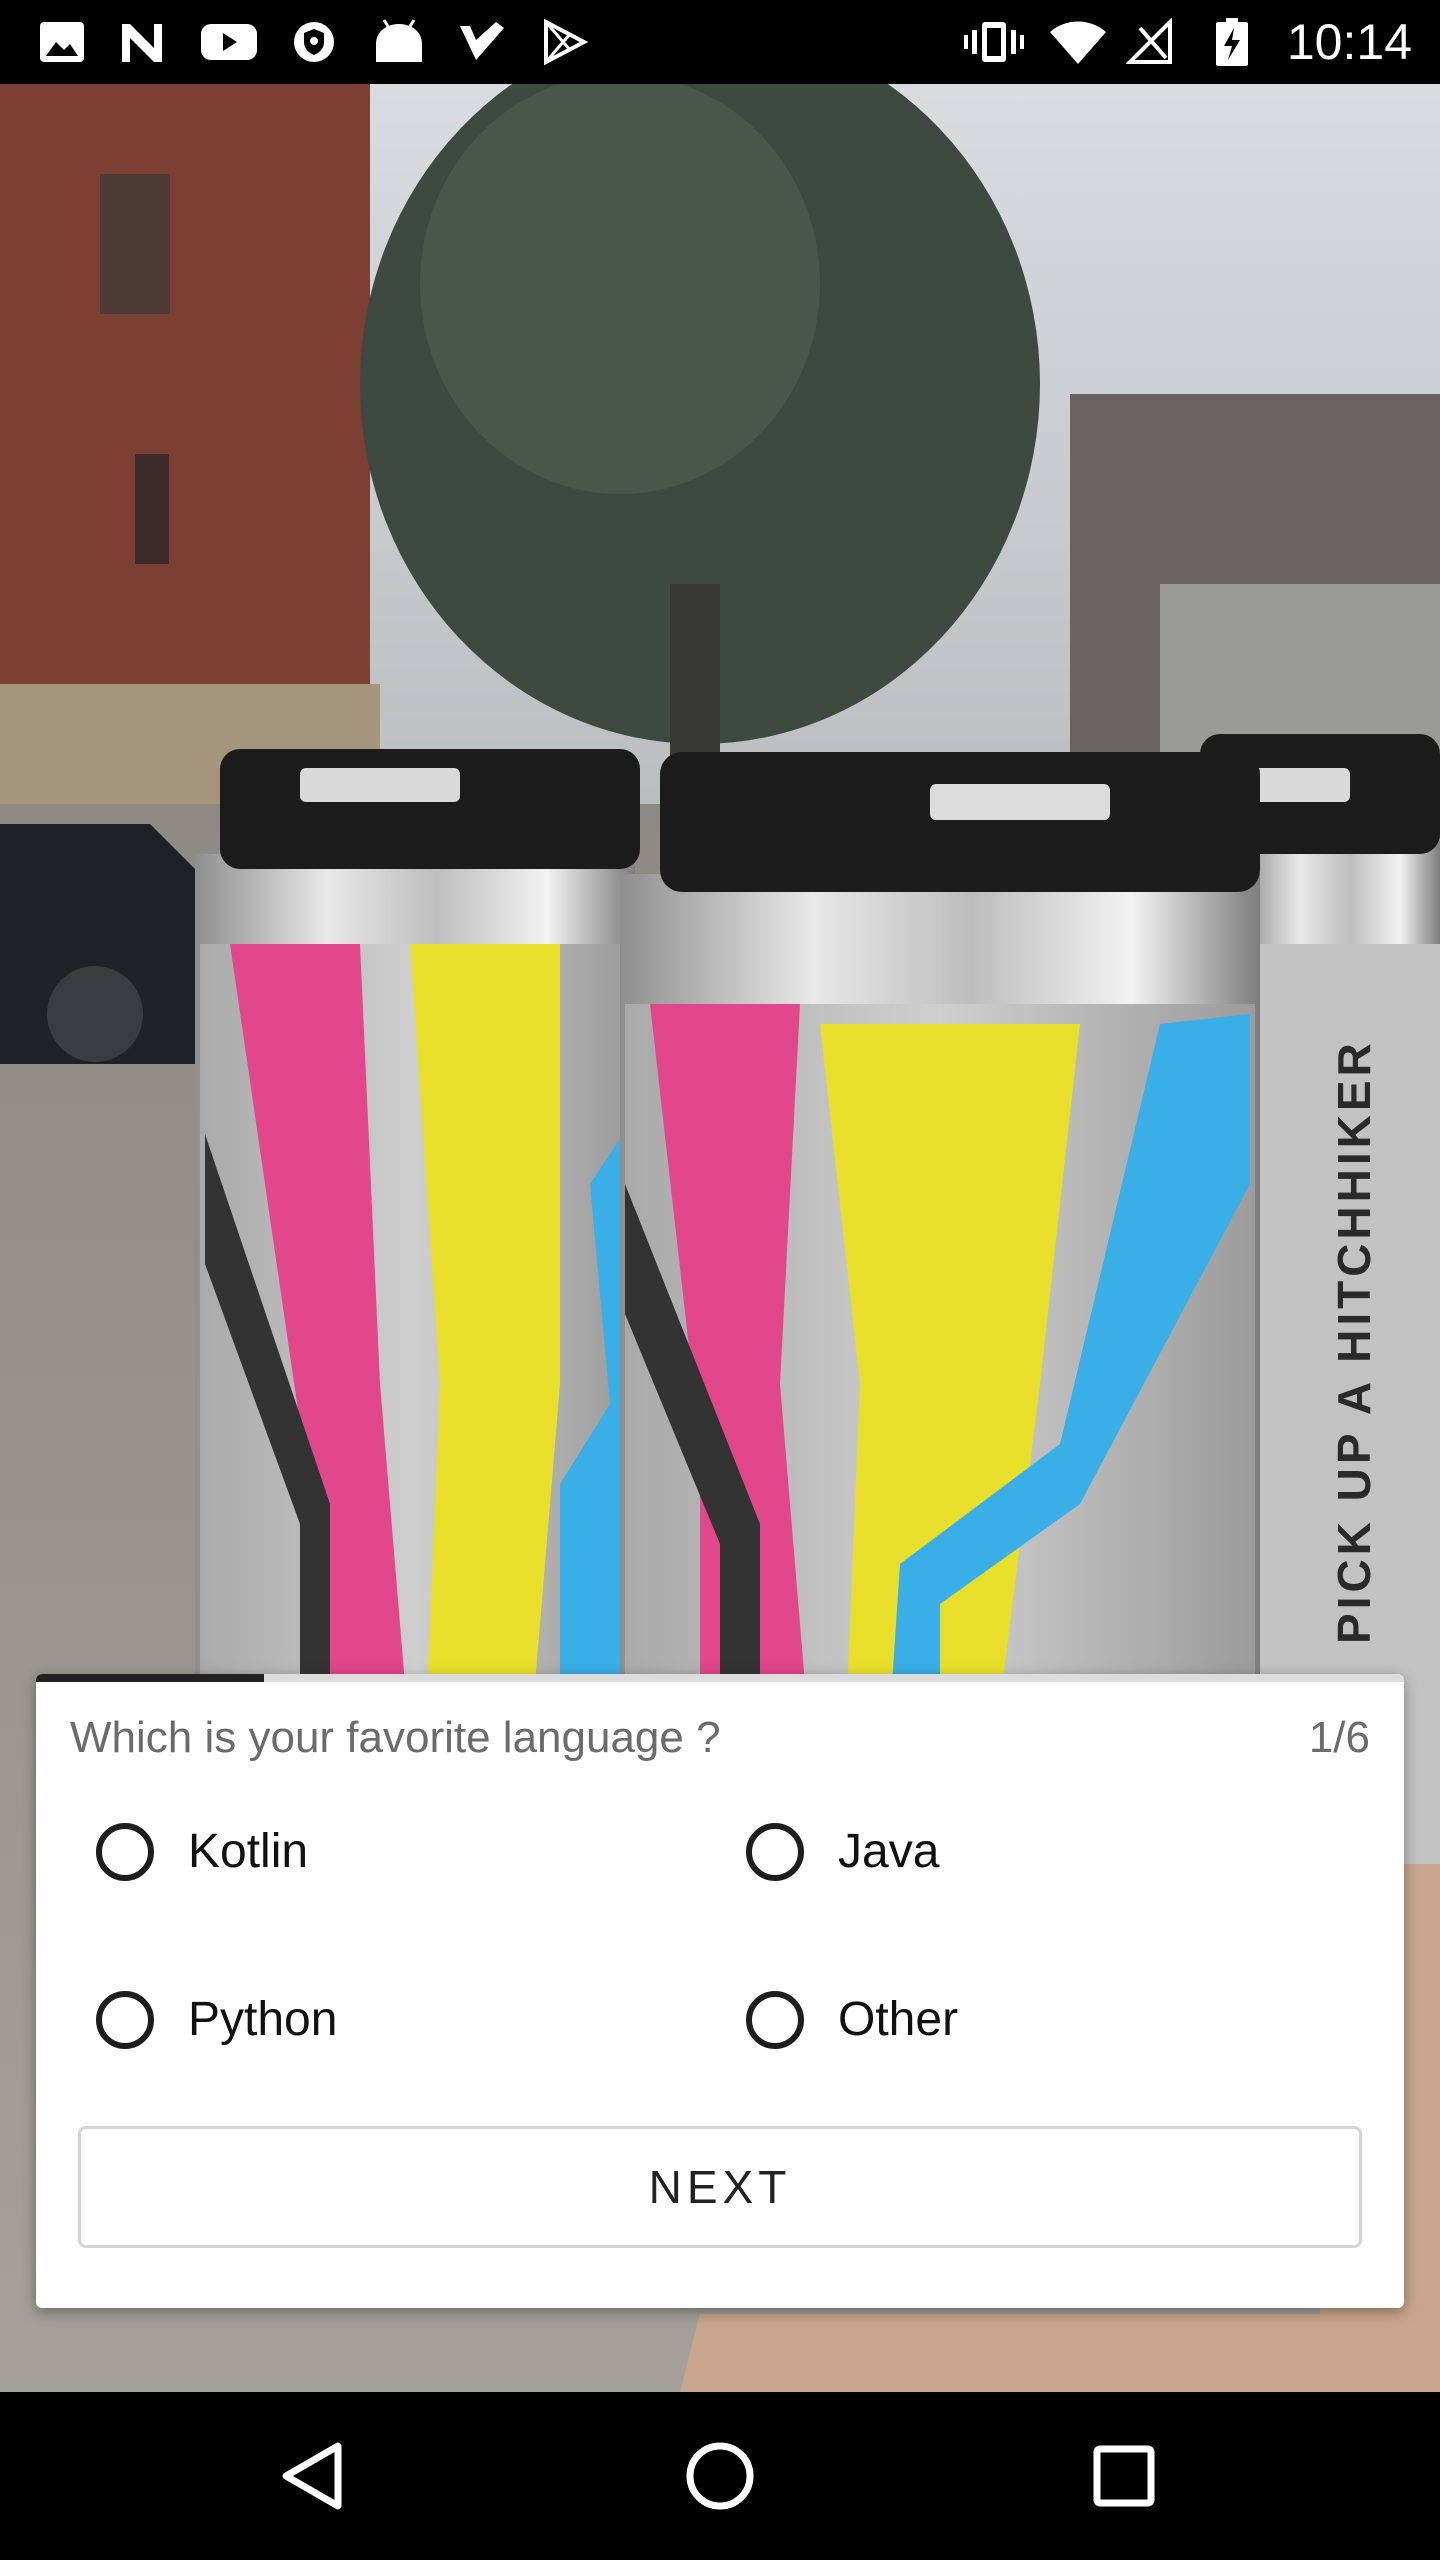 The height and width of the screenshot is (2560, 1440). What do you see at coordinates (142, 43) in the screenshot?
I see `n-icon` at bounding box center [142, 43].